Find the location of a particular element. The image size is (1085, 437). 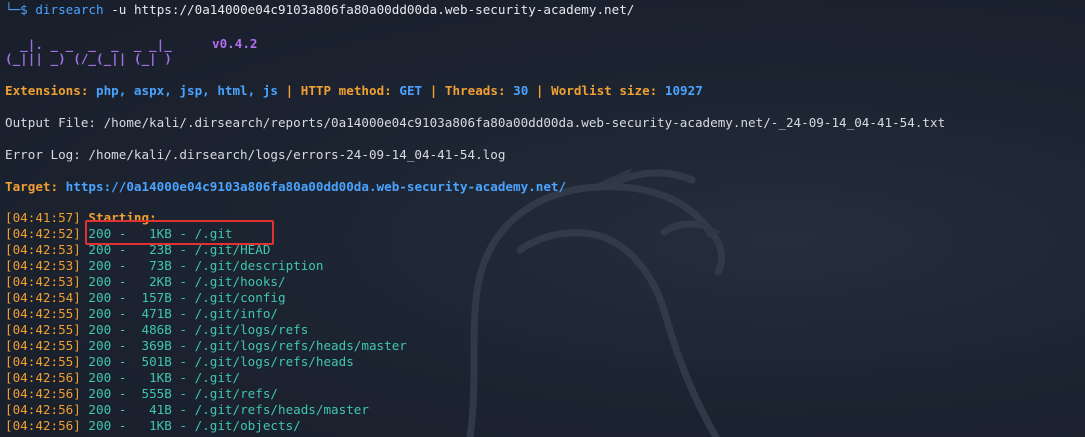

result-row: [04:42:54] 200 - 157B - /.git/config is located at coordinates (145, 297).